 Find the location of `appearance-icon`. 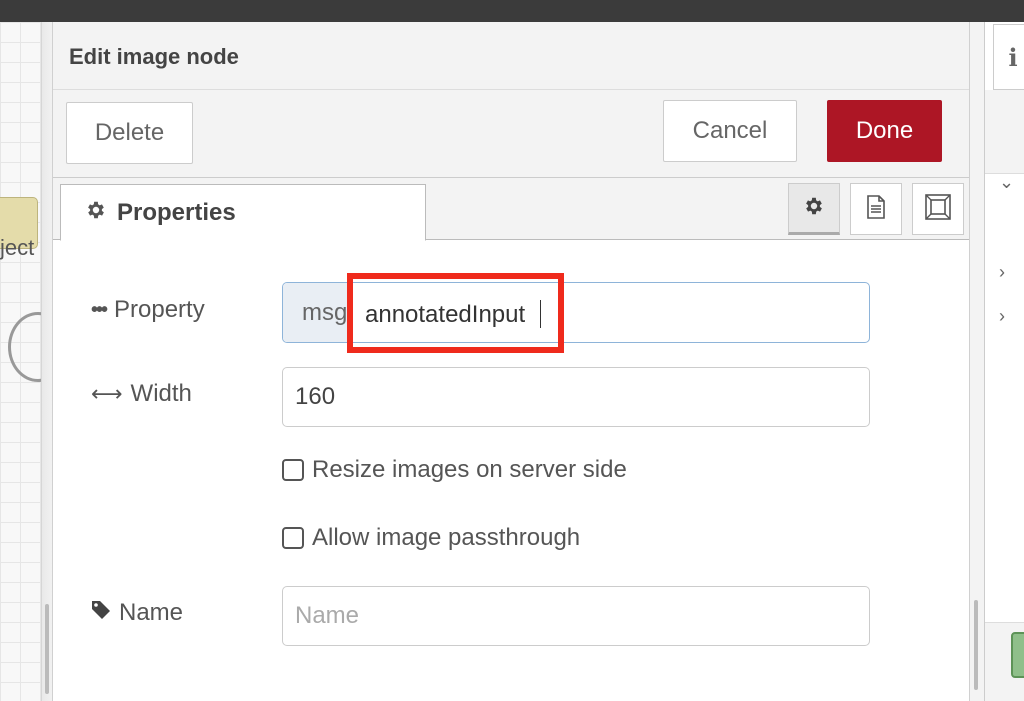

appearance-icon is located at coordinates (938, 209).